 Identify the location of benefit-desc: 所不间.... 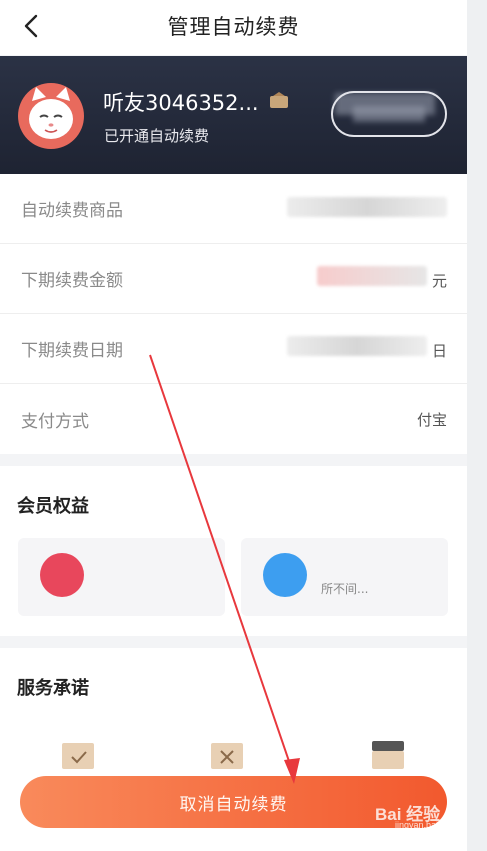
(345, 589).